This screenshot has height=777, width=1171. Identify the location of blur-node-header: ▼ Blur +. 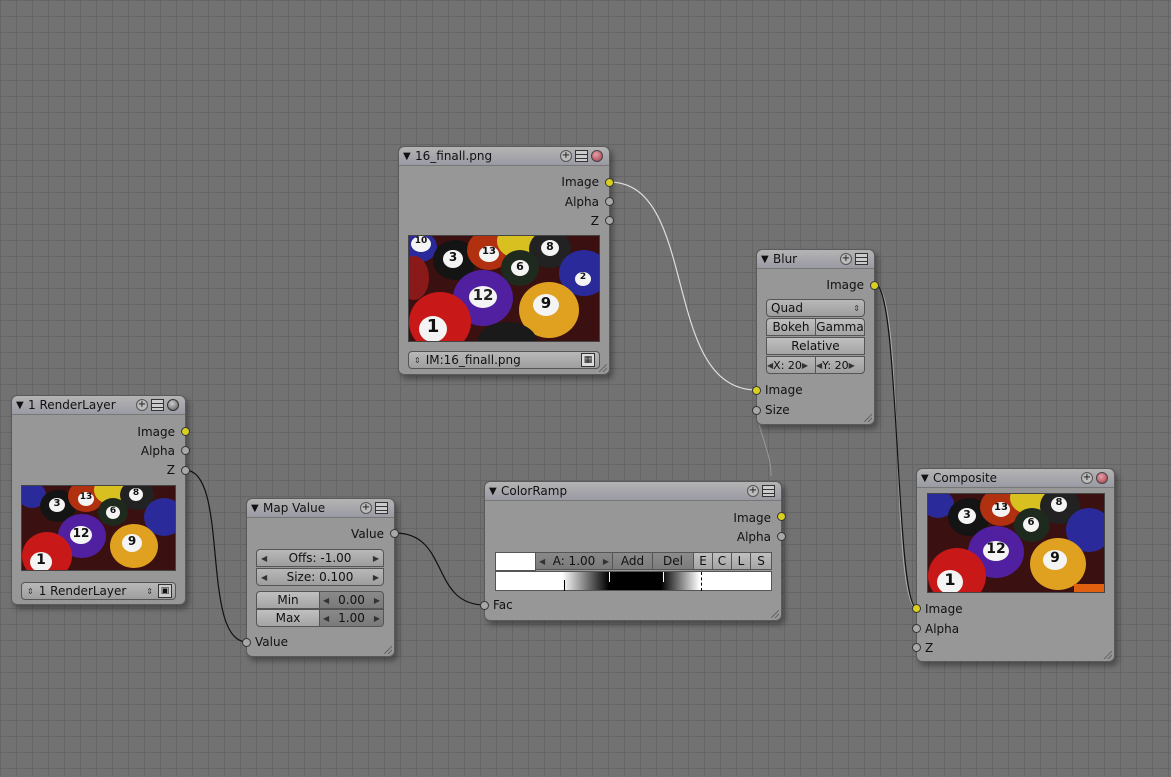
(815, 259).